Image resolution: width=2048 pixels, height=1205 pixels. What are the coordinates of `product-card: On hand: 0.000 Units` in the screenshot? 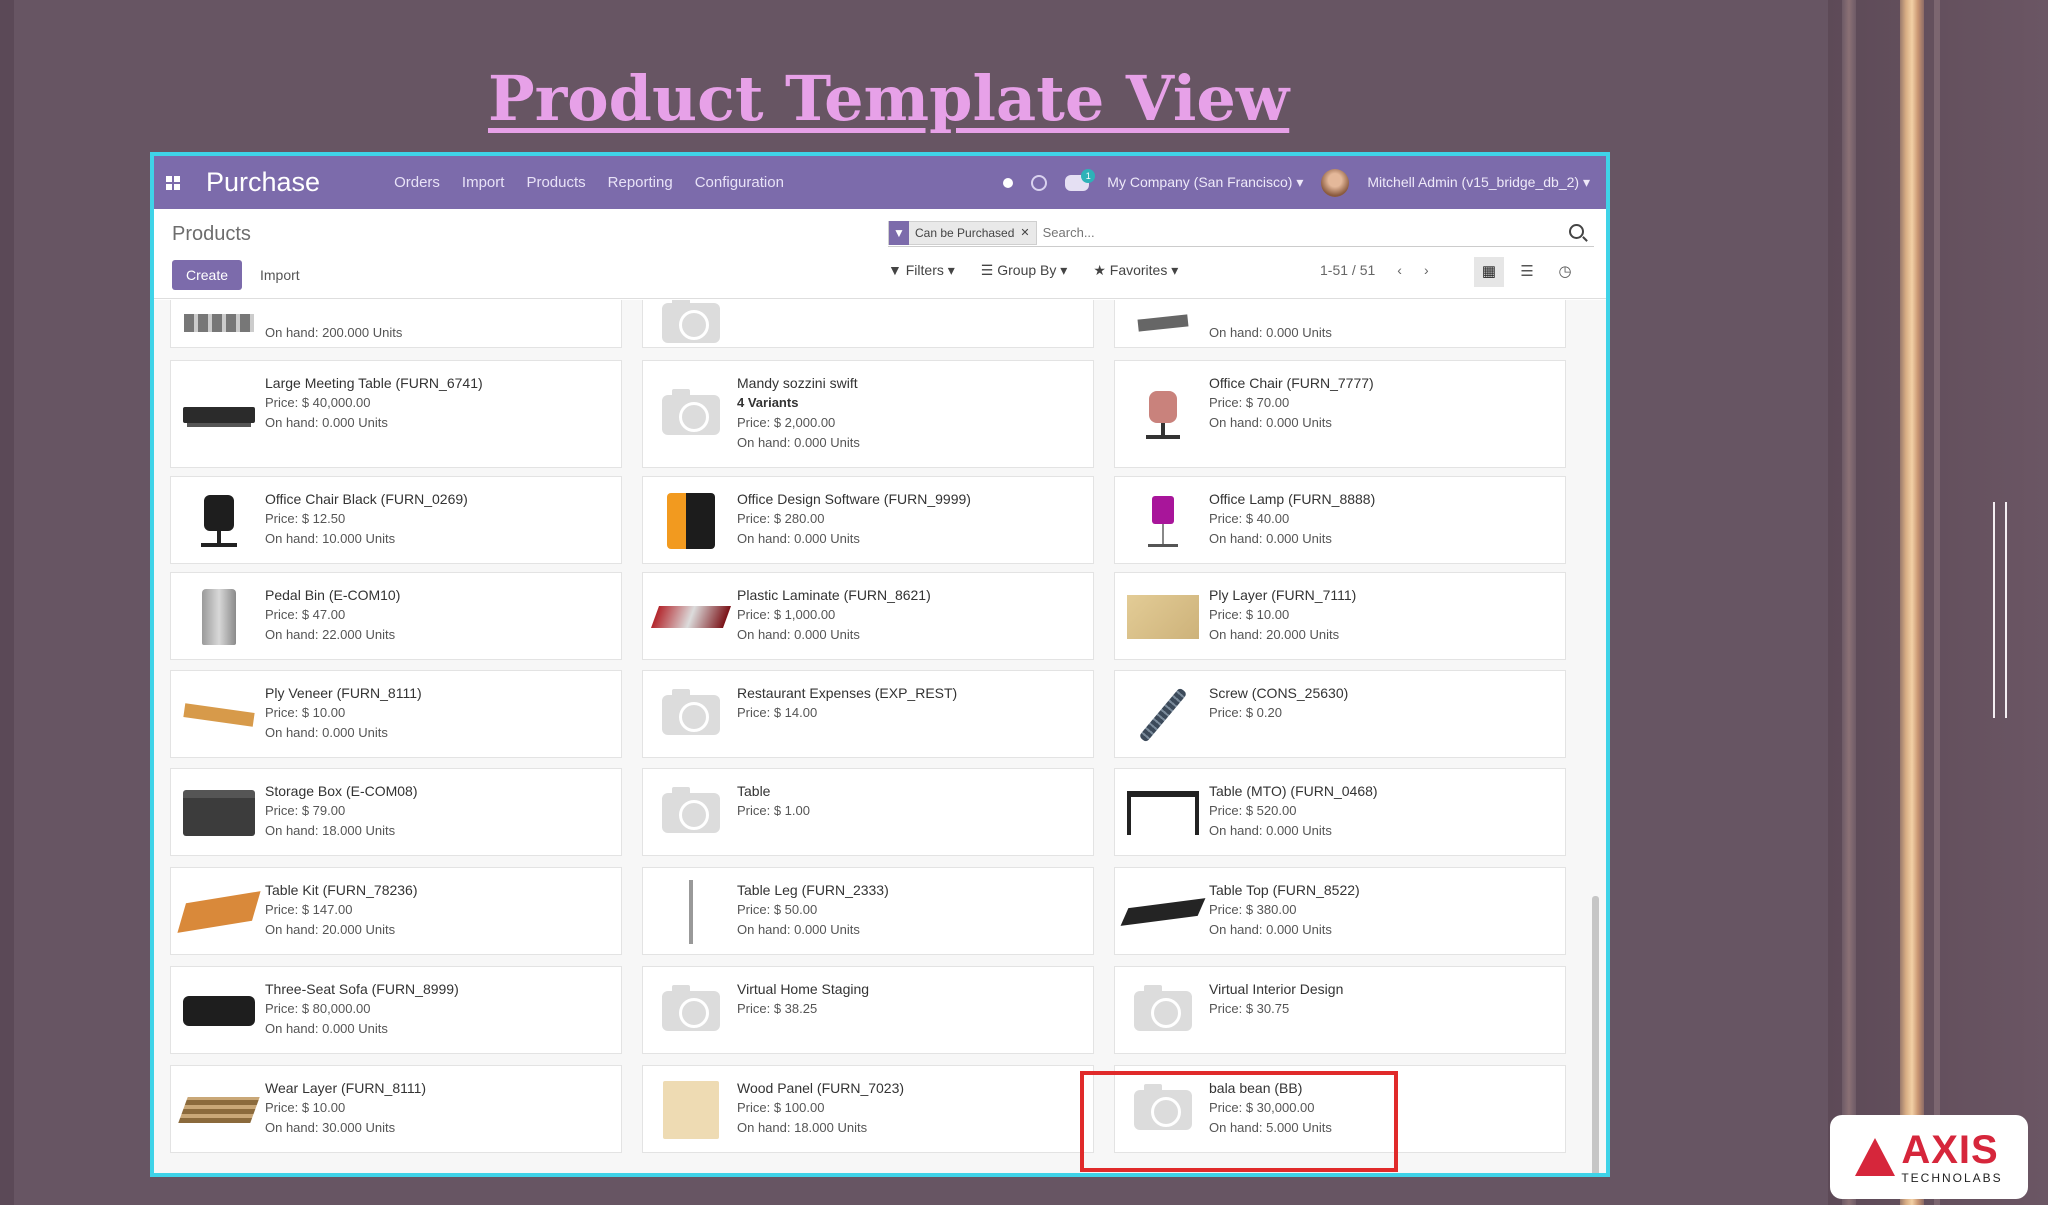 It's located at (1340, 324).